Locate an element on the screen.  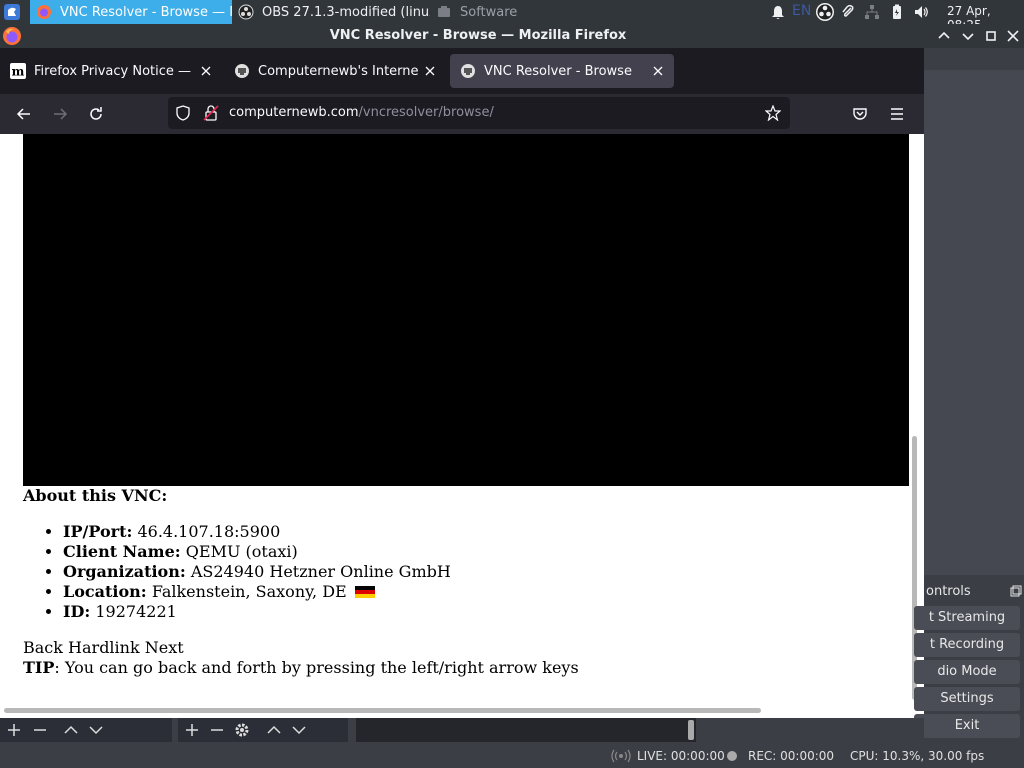
forward-arrow-icon is located at coordinates (60, 114).